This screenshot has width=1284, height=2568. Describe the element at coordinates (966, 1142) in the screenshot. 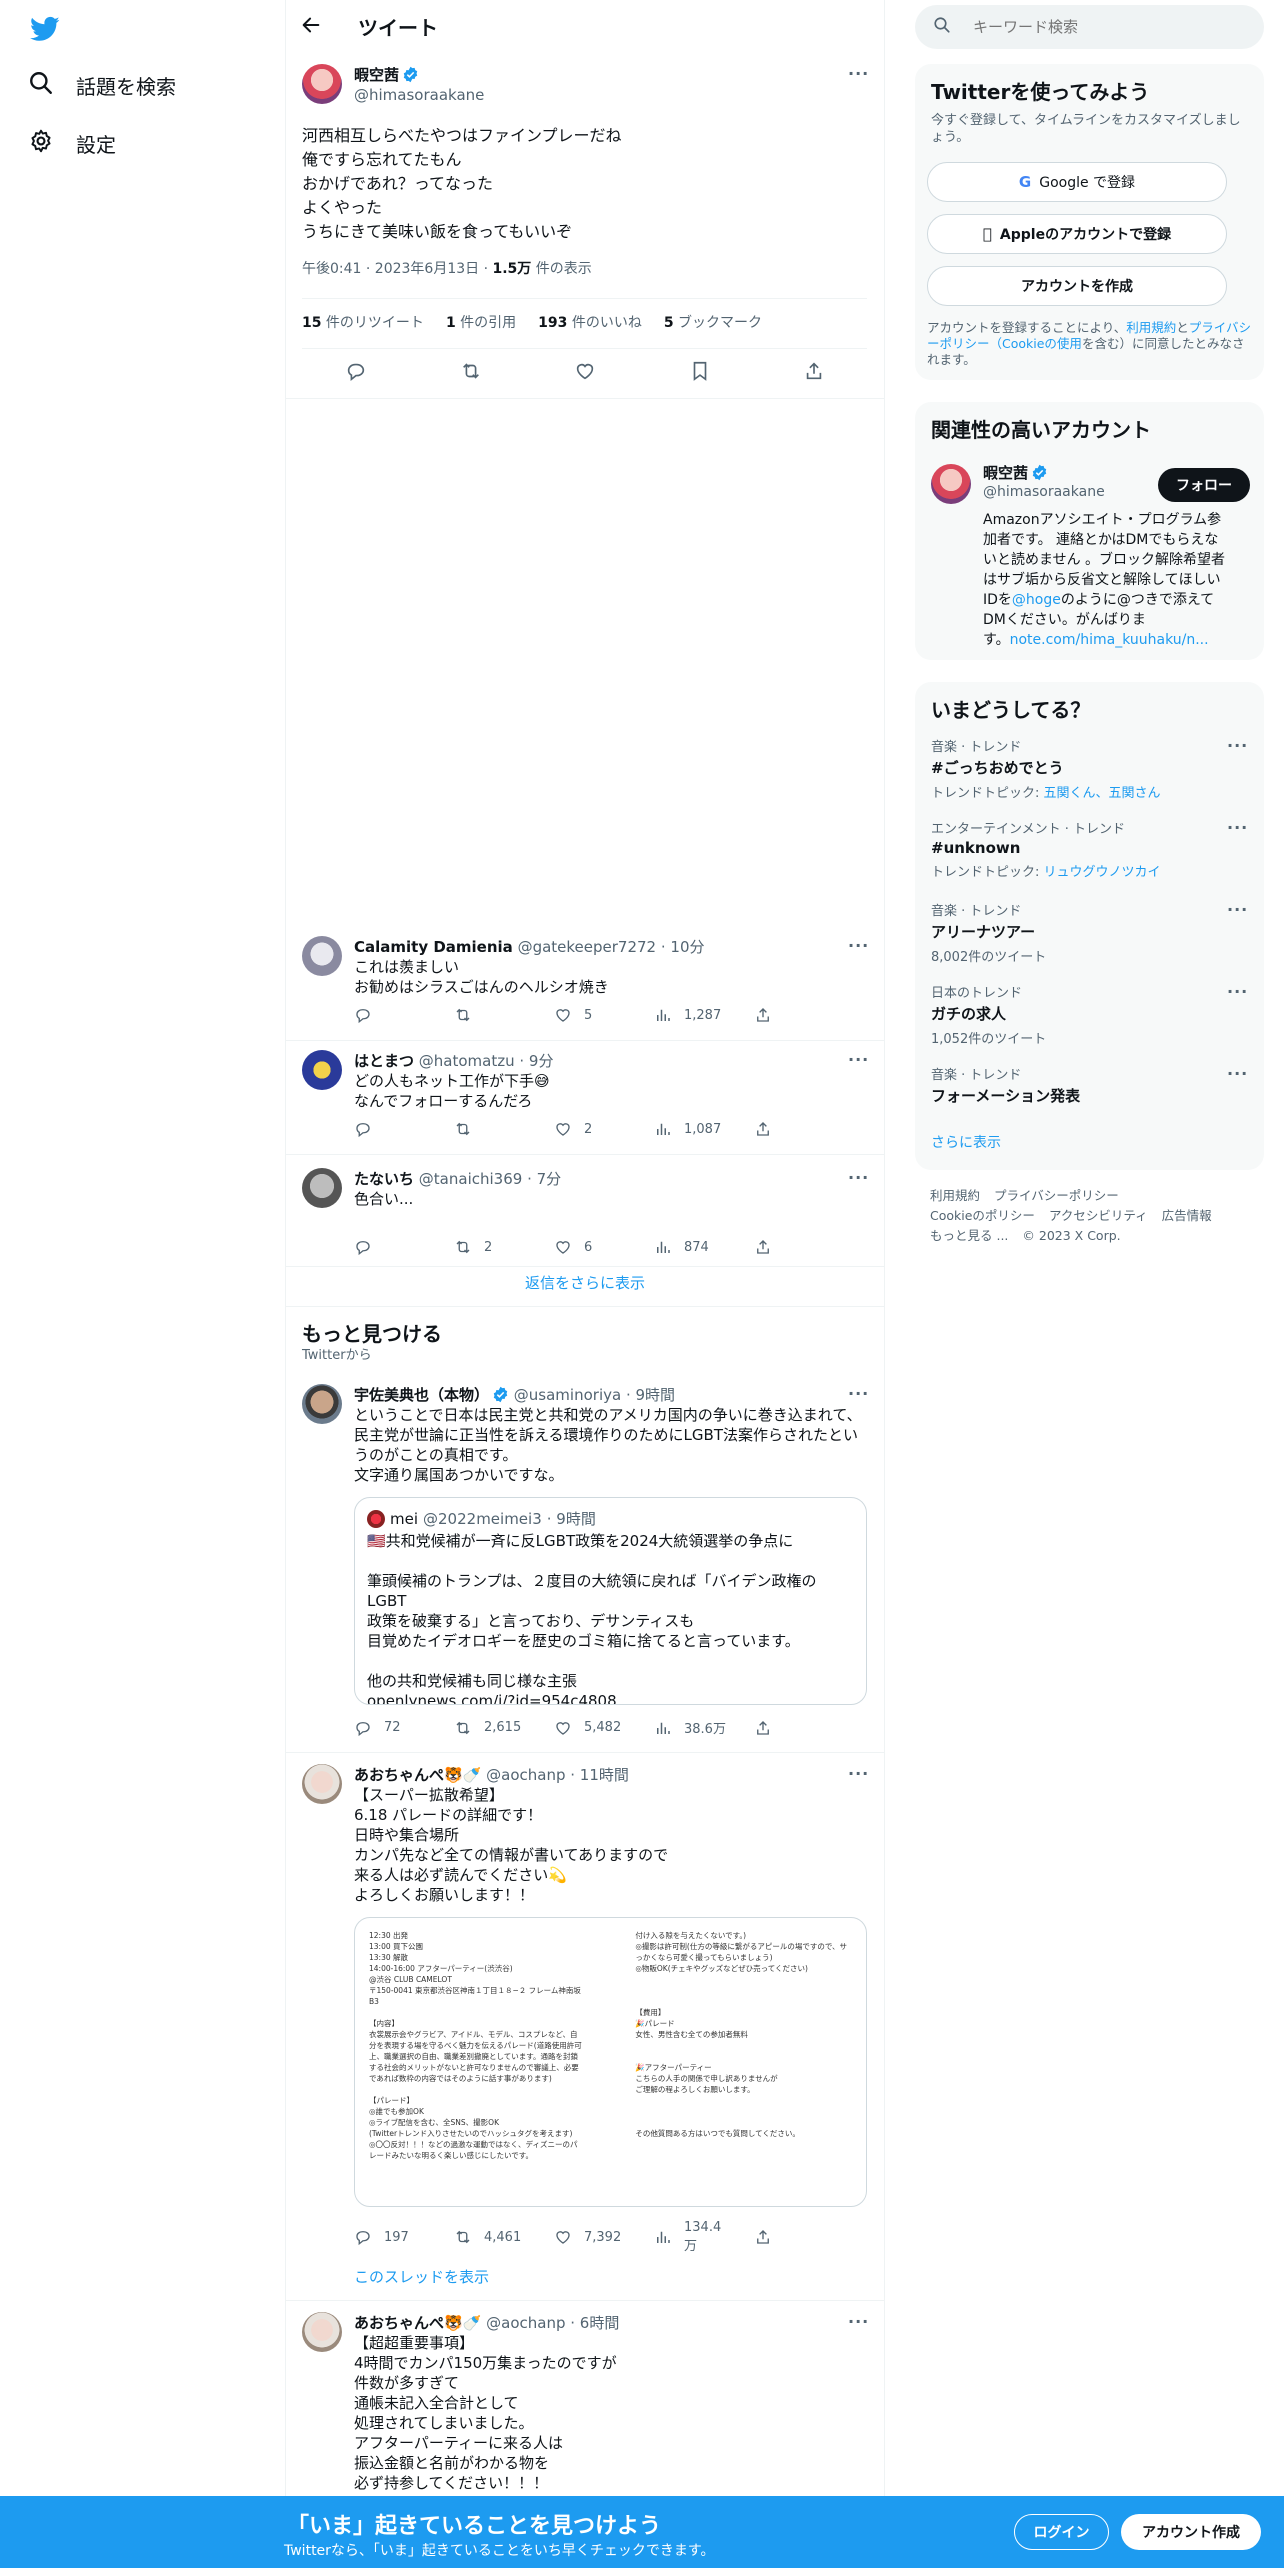

I see `trends-show-more: さらに表示` at that location.